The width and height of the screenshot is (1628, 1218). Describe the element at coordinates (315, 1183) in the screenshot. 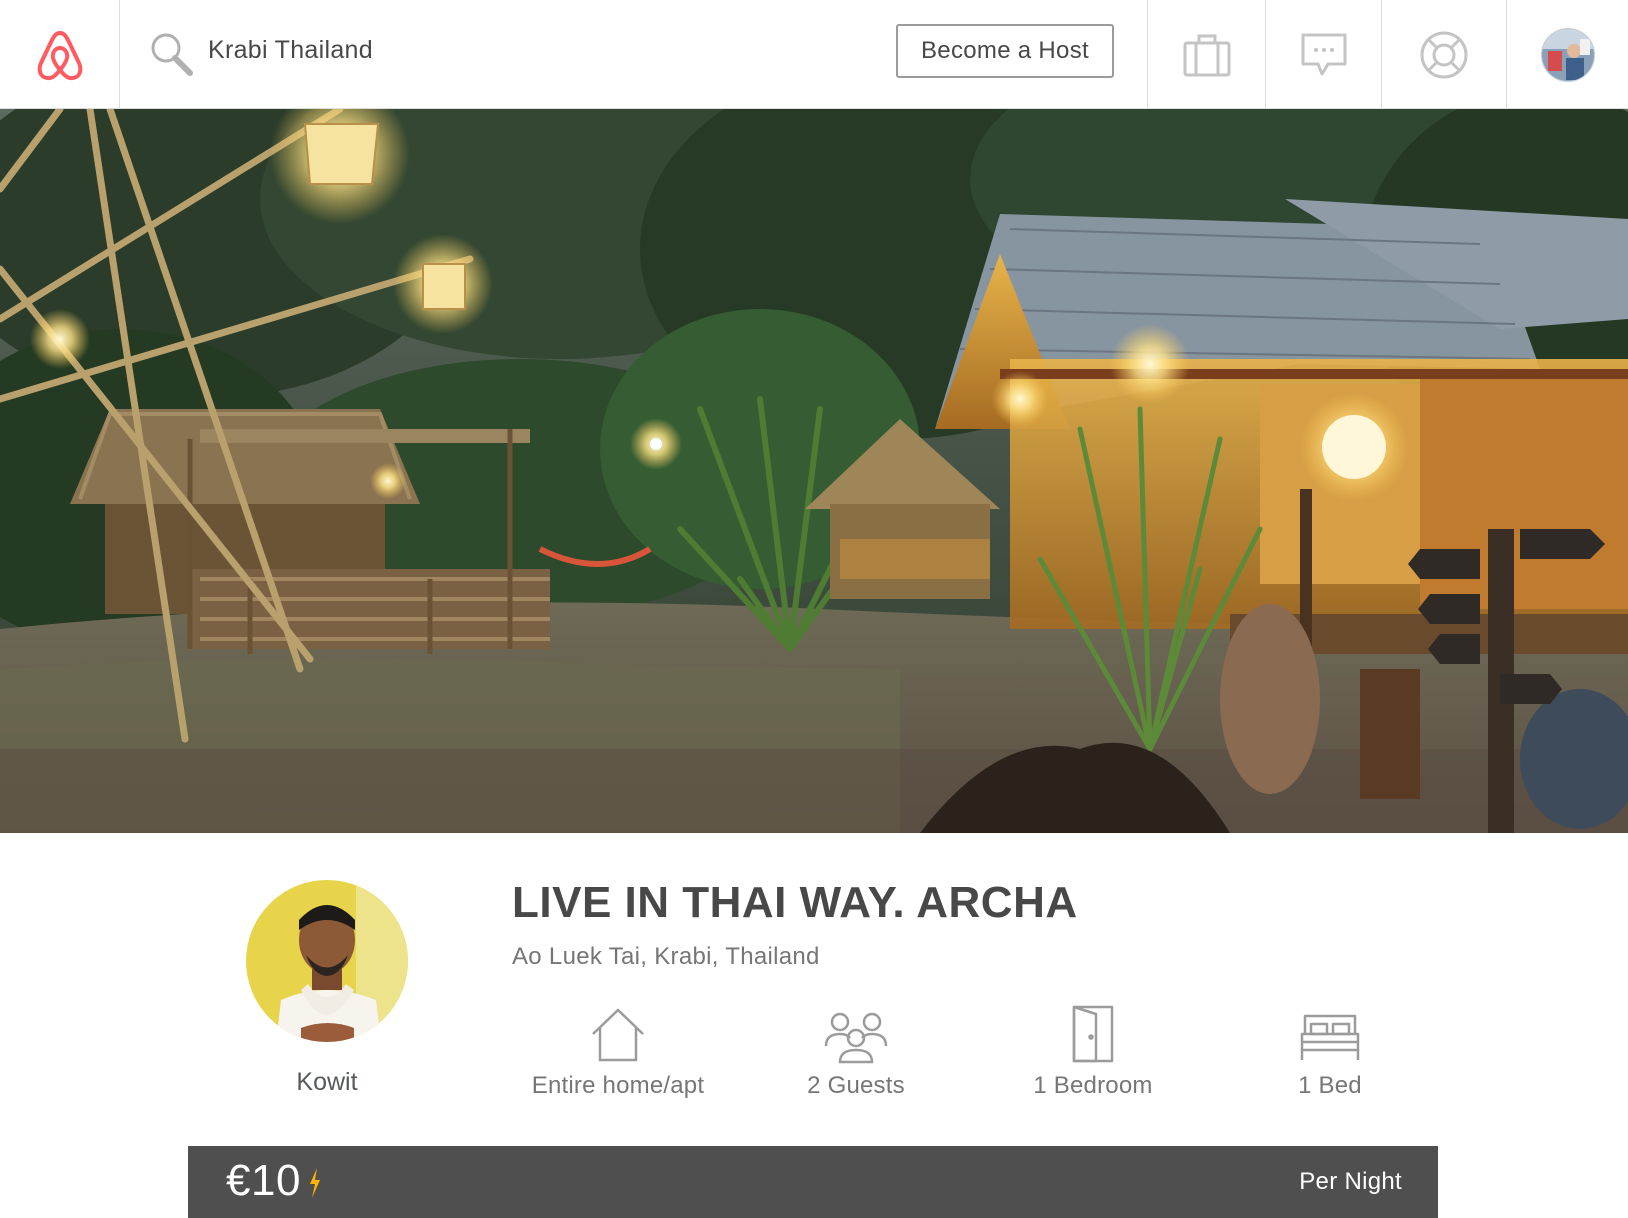

I see `lightning-bolt-icon` at that location.